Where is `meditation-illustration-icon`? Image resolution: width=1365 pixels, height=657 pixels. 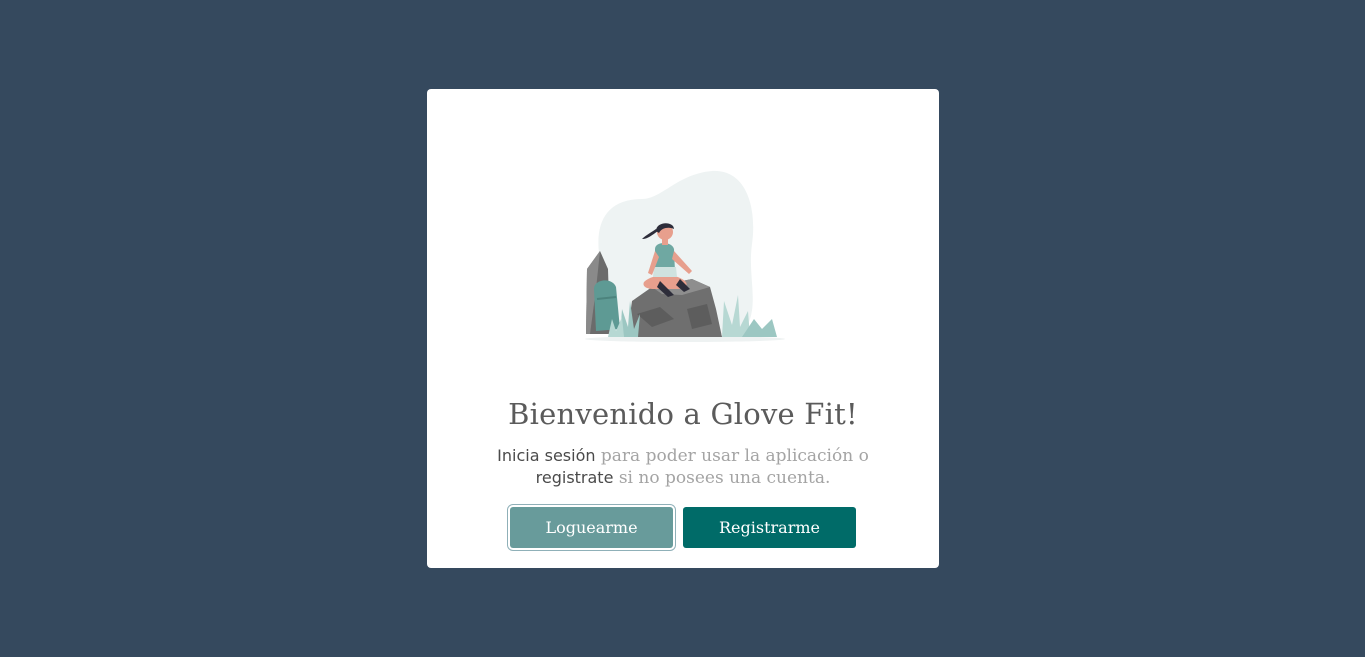 meditation-illustration-icon is located at coordinates (685, 256).